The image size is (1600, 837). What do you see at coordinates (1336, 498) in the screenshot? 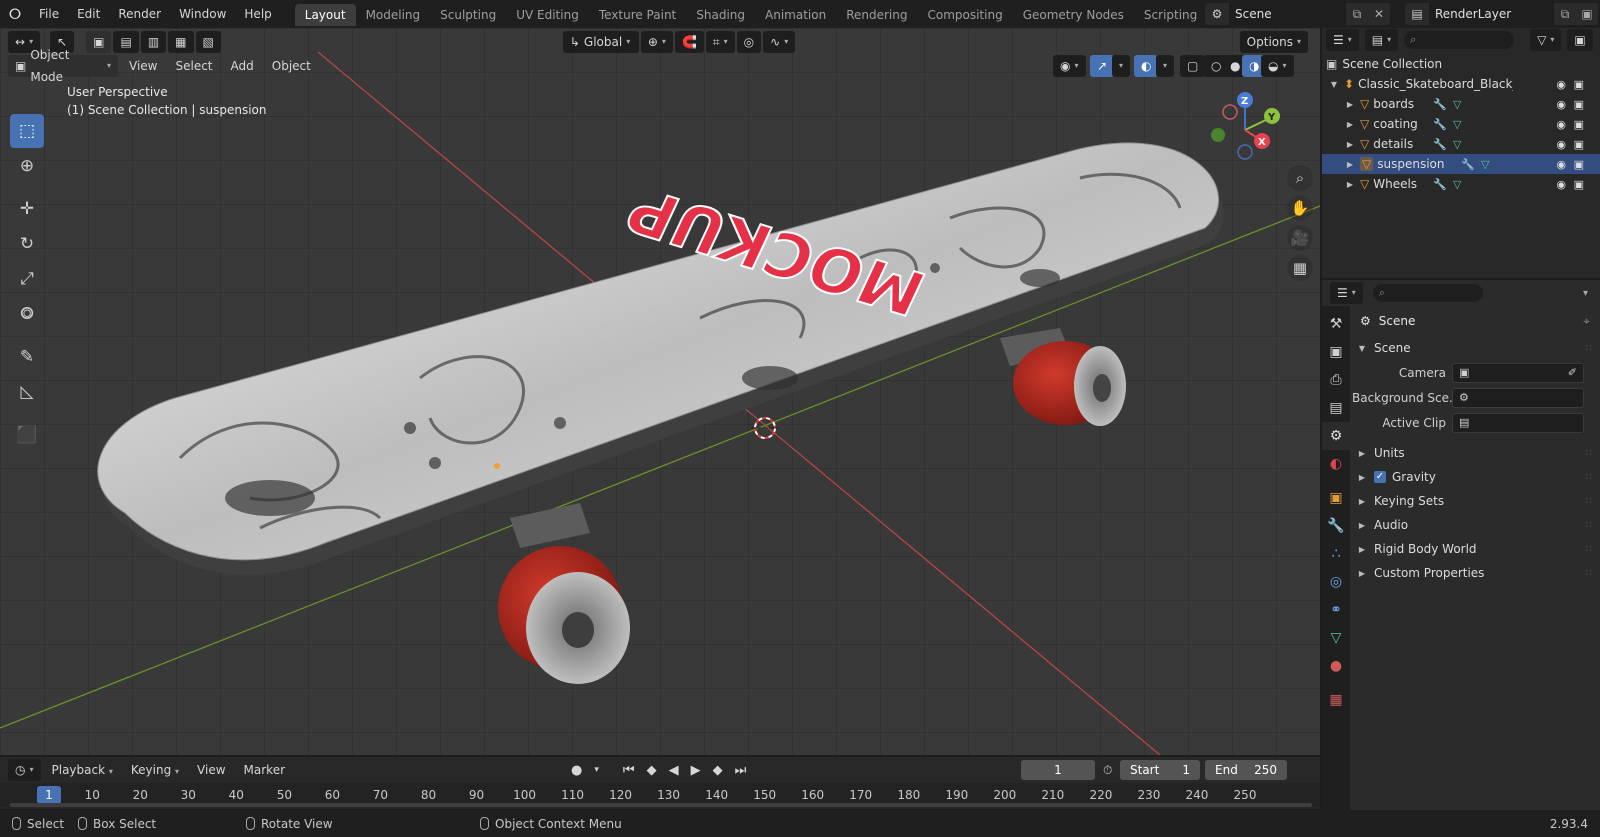
I see `object-tab-icon: ▣` at bounding box center [1336, 498].